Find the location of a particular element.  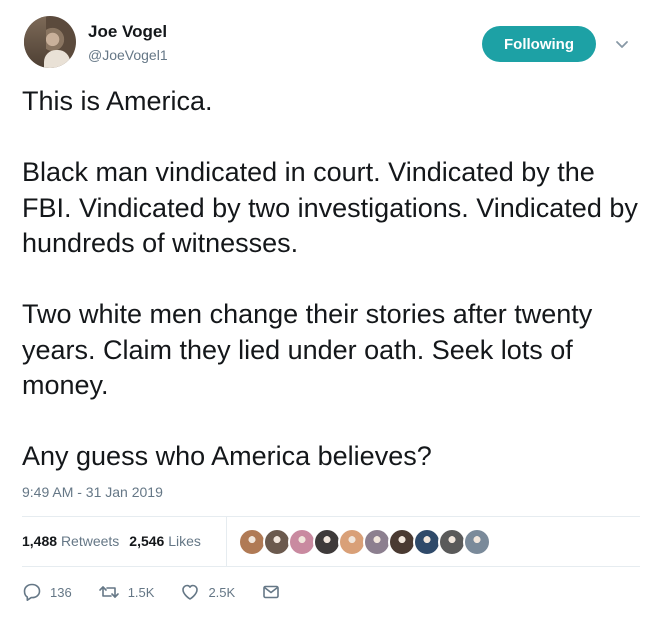

retweet-count: 1.5K is located at coordinates (141, 592).